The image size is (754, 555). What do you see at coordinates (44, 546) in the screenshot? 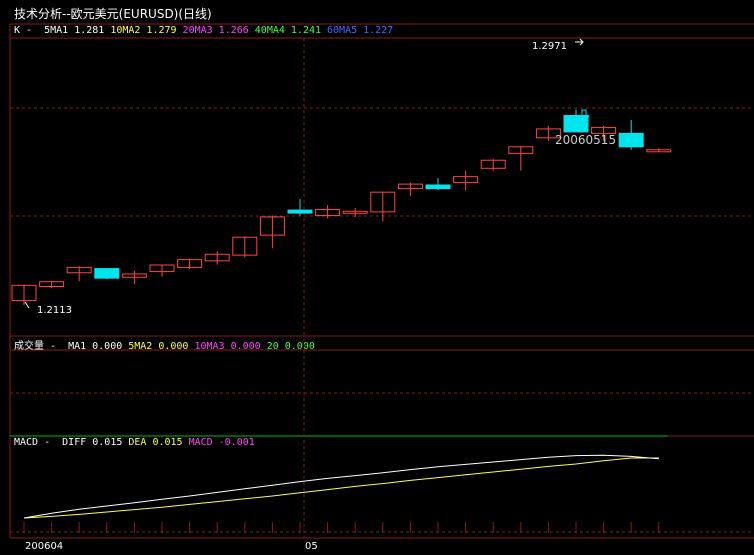
I see `x-axis-start-label: 200604` at bounding box center [44, 546].